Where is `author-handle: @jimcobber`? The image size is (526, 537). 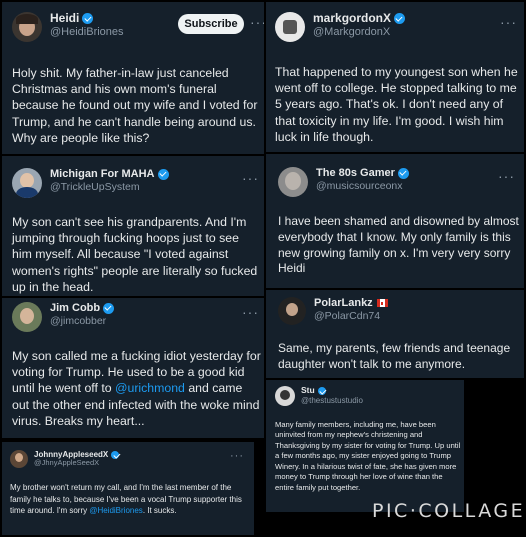 author-handle: @jimcobber is located at coordinates (82, 321).